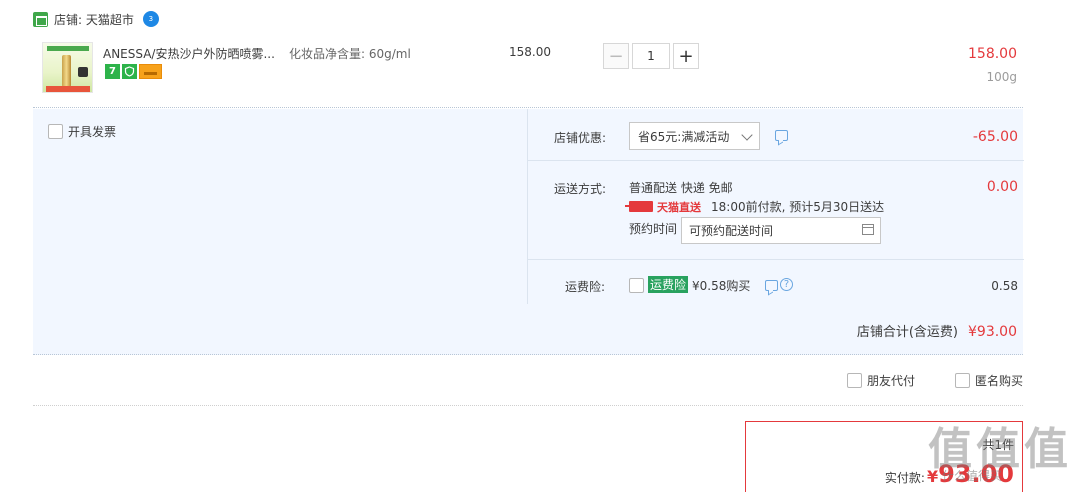  Describe the element at coordinates (653, 229) in the screenshot. I see `reserve-time-label: 预约时间` at that location.